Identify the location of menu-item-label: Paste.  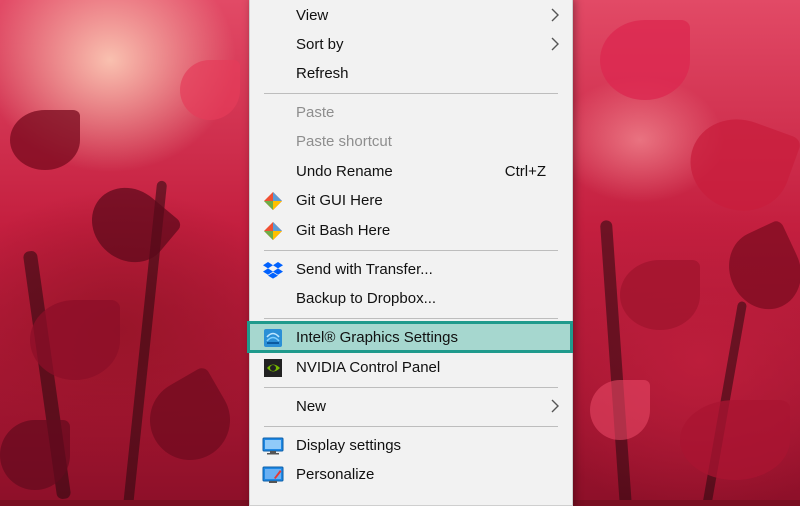
(315, 112).